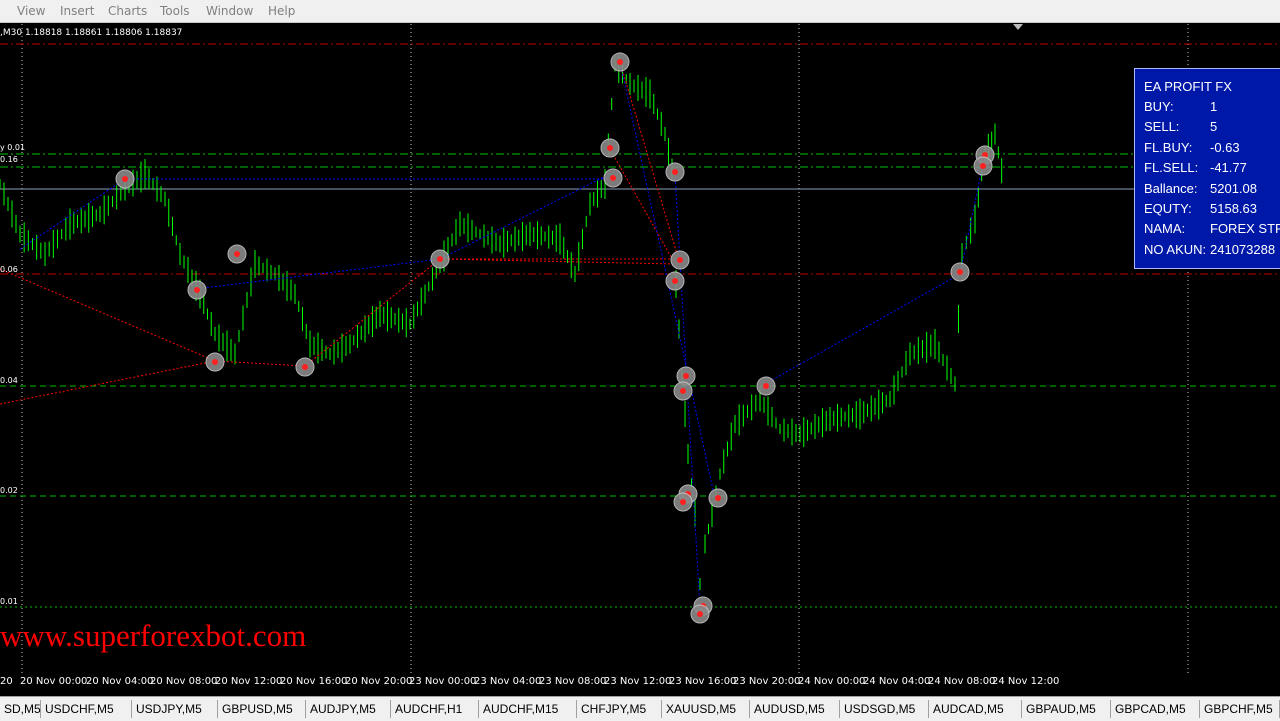 This screenshot has width=1280, height=721. Describe the element at coordinates (443, 681) in the screenshot. I see `time-axis-label: 23 Nov 00:00` at that location.